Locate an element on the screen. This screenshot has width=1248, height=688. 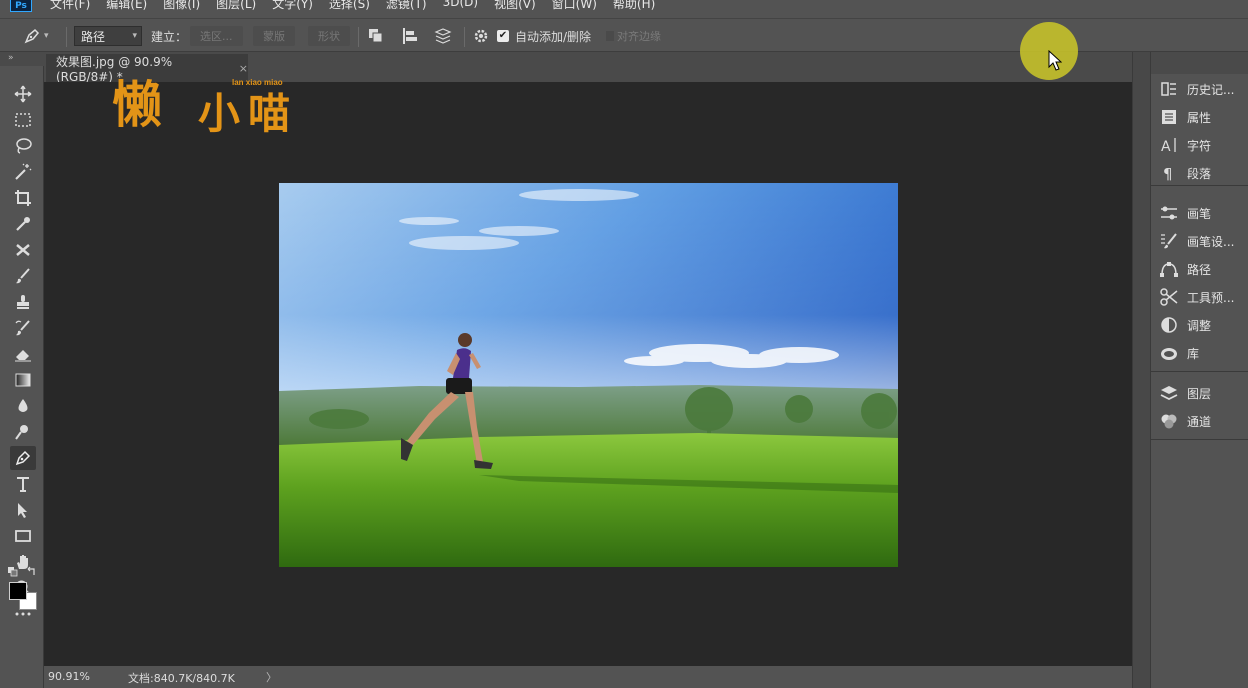
creative-cloud-icon is located at coordinates (1169, 354).